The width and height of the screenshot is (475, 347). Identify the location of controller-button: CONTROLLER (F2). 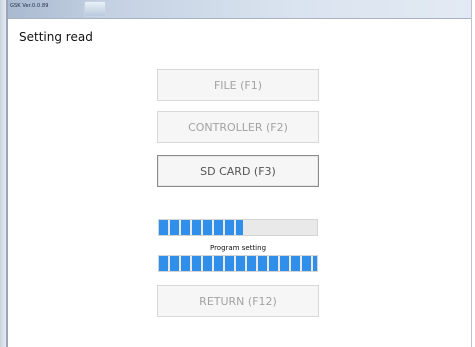
(238, 127).